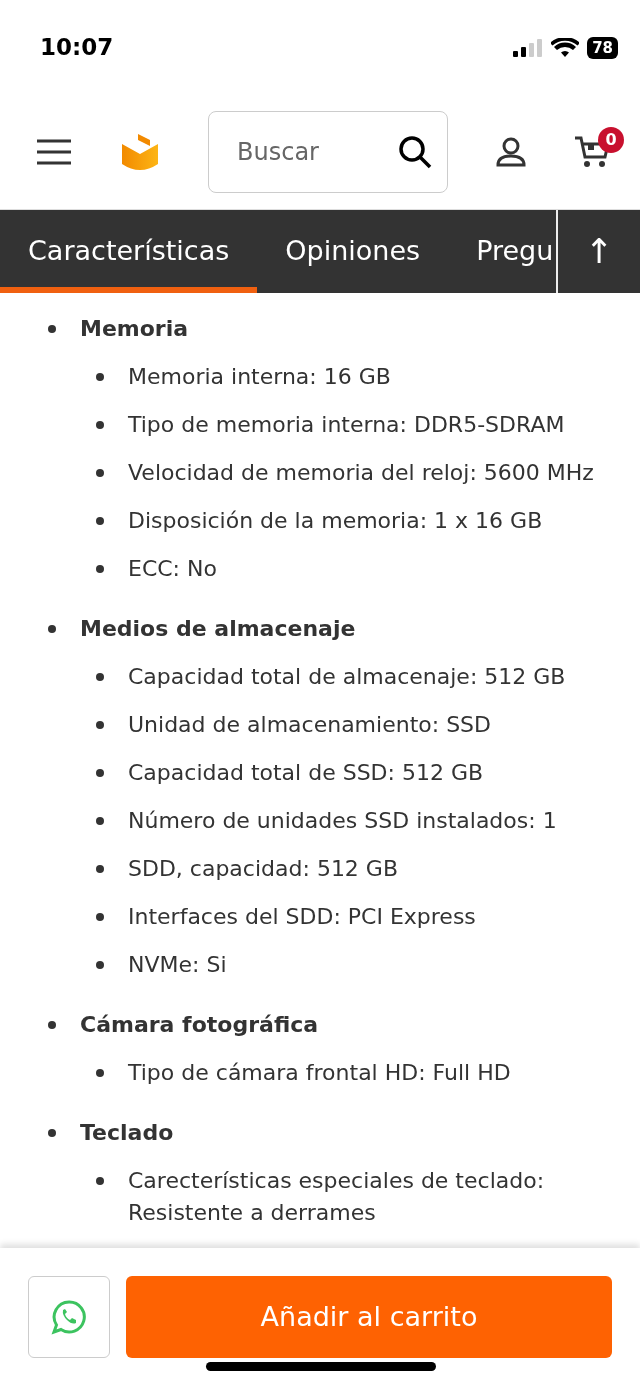 This screenshot has width=640, height=1385. I want to click on chat-icon, so click(69, 1317).